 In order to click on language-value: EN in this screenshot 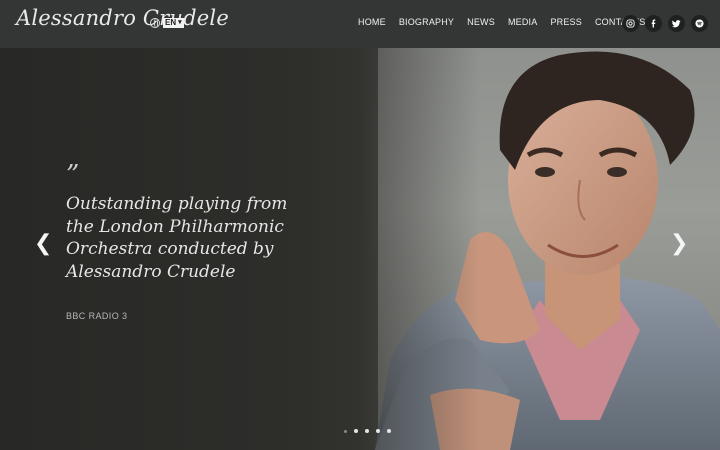, I will do `click(171, 22)`.